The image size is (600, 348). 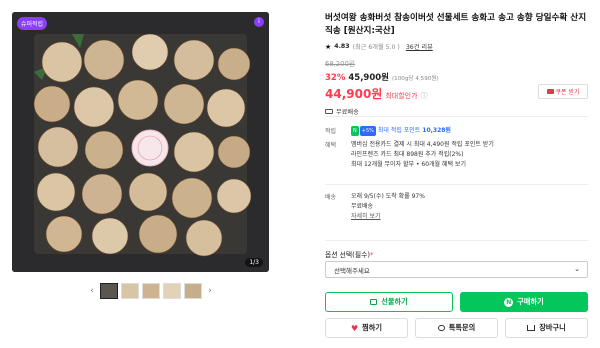 I want to click on thumbnail-next-icon: ›, so click(x=210, y=291).